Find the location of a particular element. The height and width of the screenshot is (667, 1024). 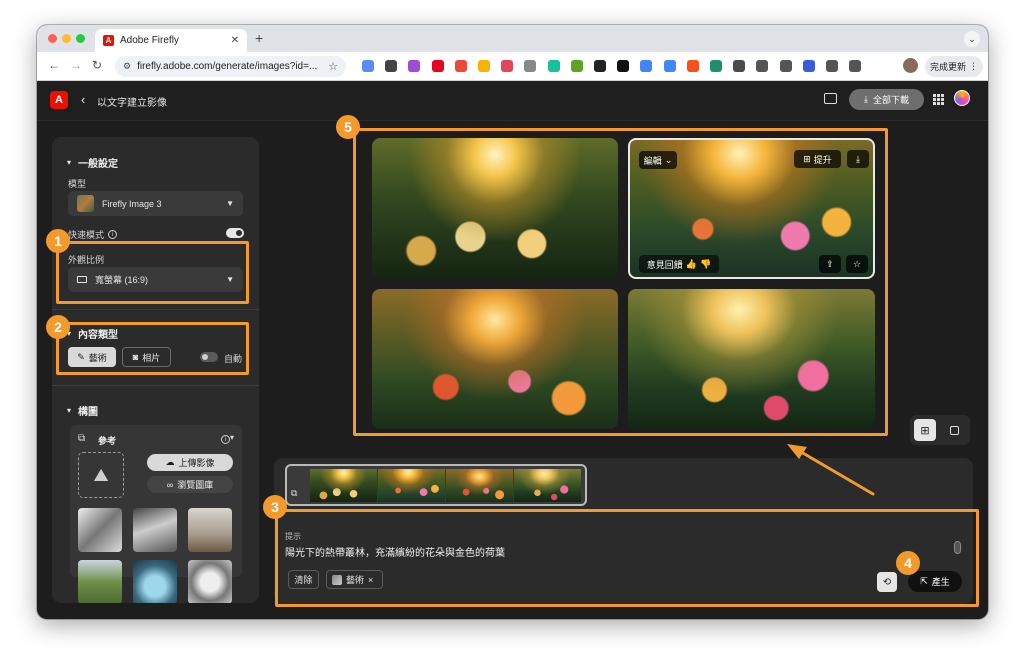

arrow-head is located at coordinates (797, 451).